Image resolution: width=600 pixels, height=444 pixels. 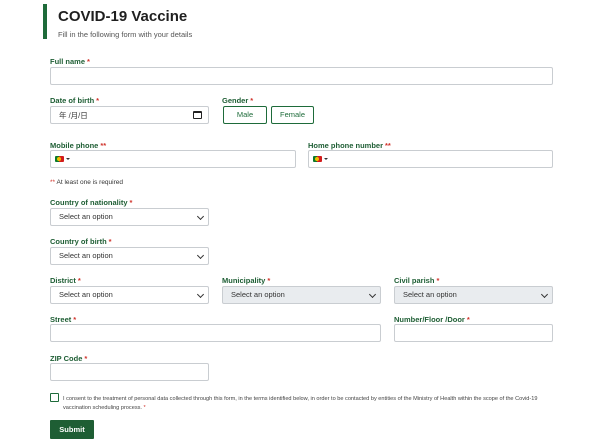 I want to click on civil-parish-select: Select an option, so click(x=473, y=295).